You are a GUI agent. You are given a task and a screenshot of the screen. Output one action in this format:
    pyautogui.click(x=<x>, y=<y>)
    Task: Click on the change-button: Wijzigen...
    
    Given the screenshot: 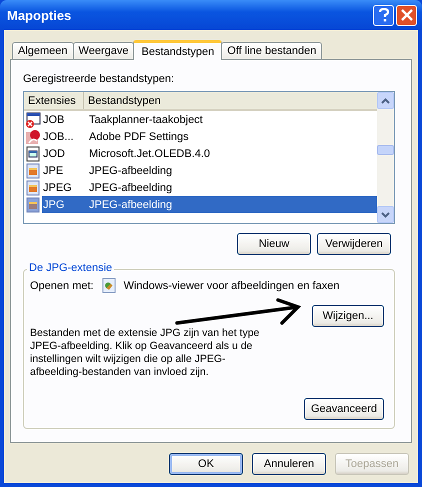 What is the action you would take?
    pyautogui.click(x=348, y=316)
    